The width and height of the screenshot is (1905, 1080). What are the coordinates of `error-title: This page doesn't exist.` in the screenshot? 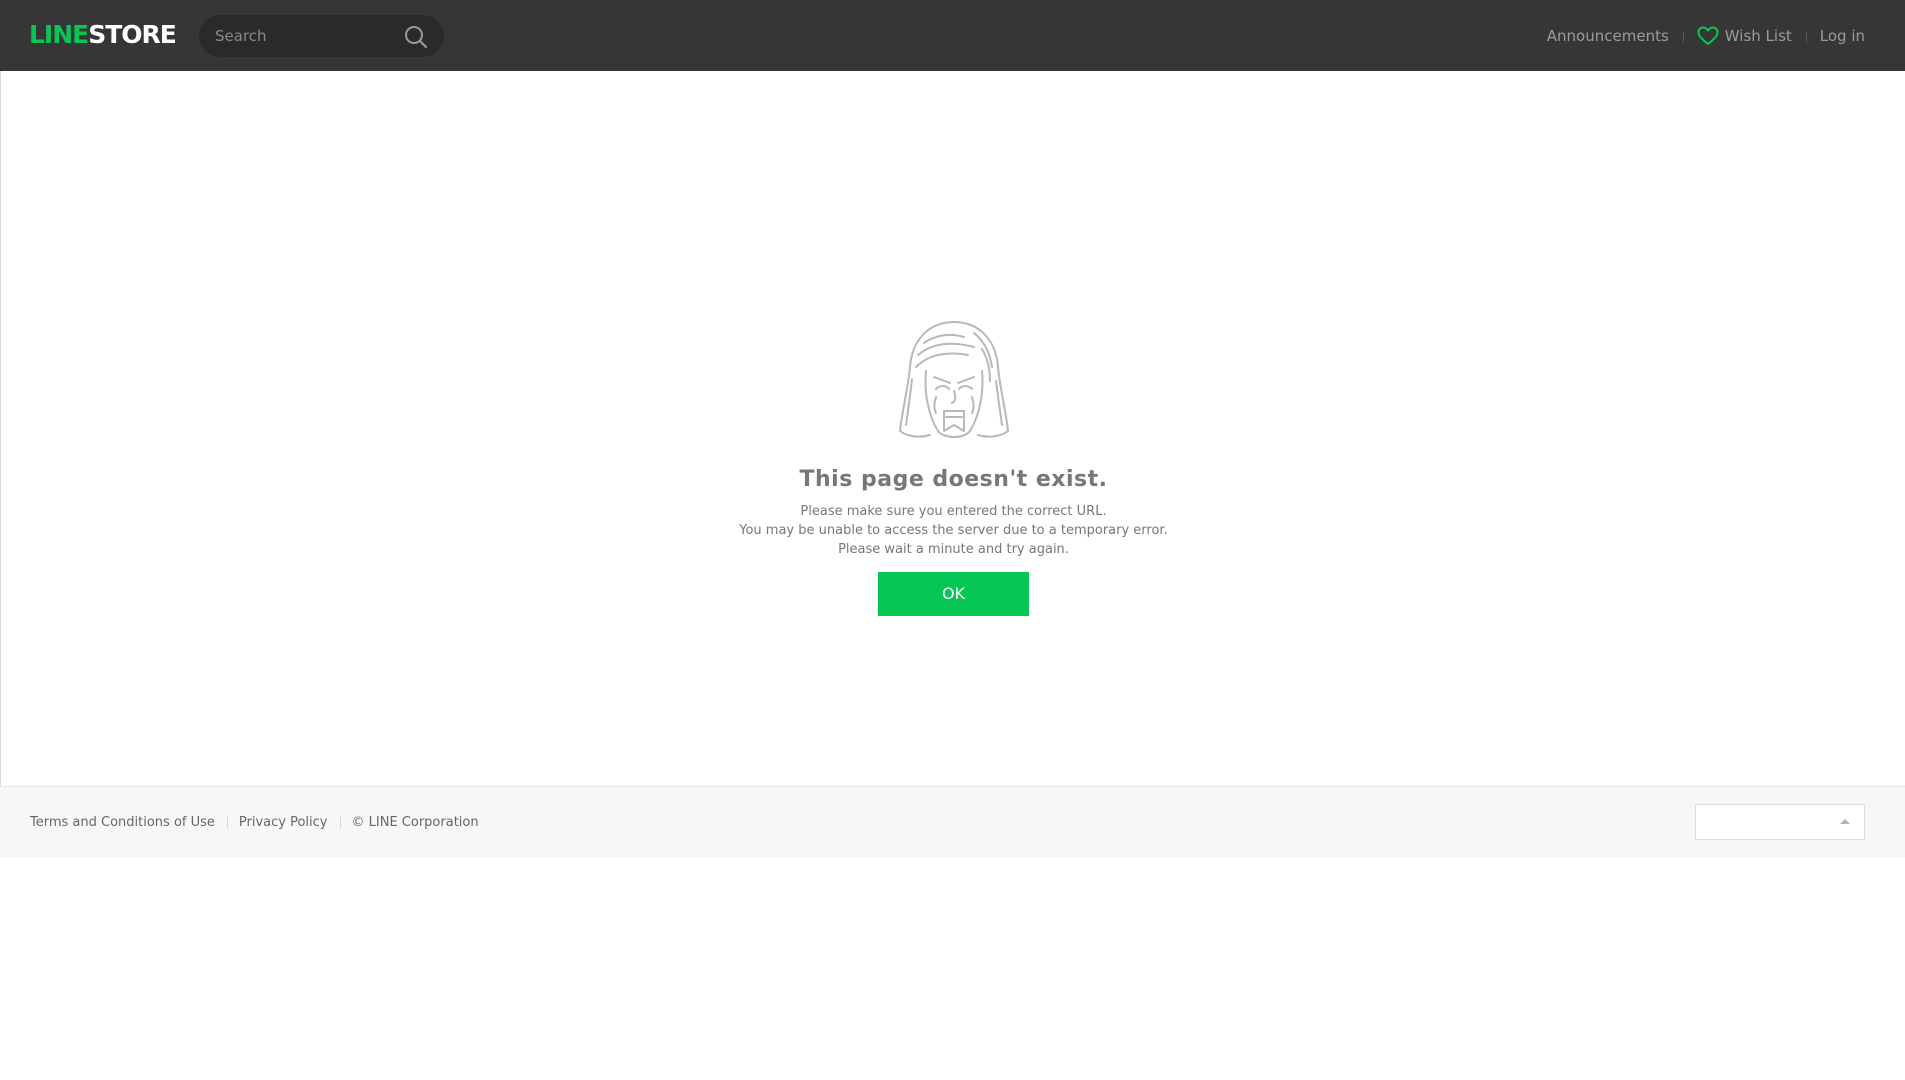 It's located at (953, 479).